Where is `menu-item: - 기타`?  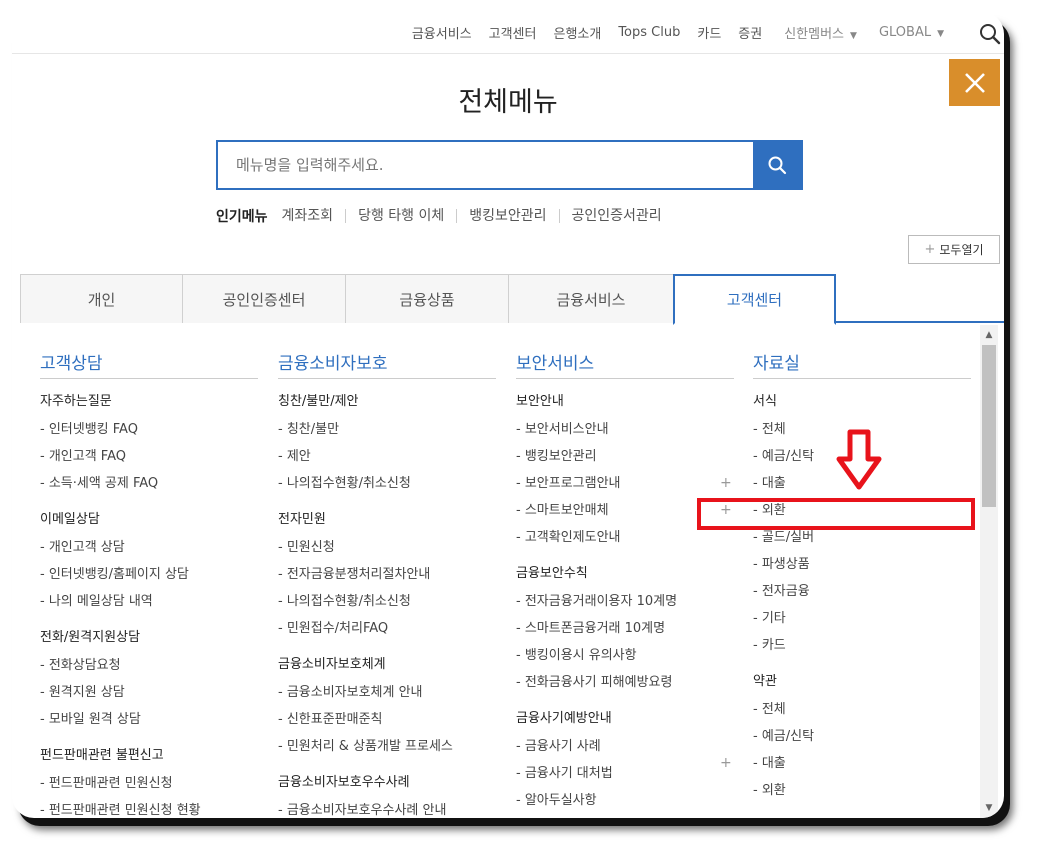 menu-item: - 기타 is located at coordinates (862, 618).